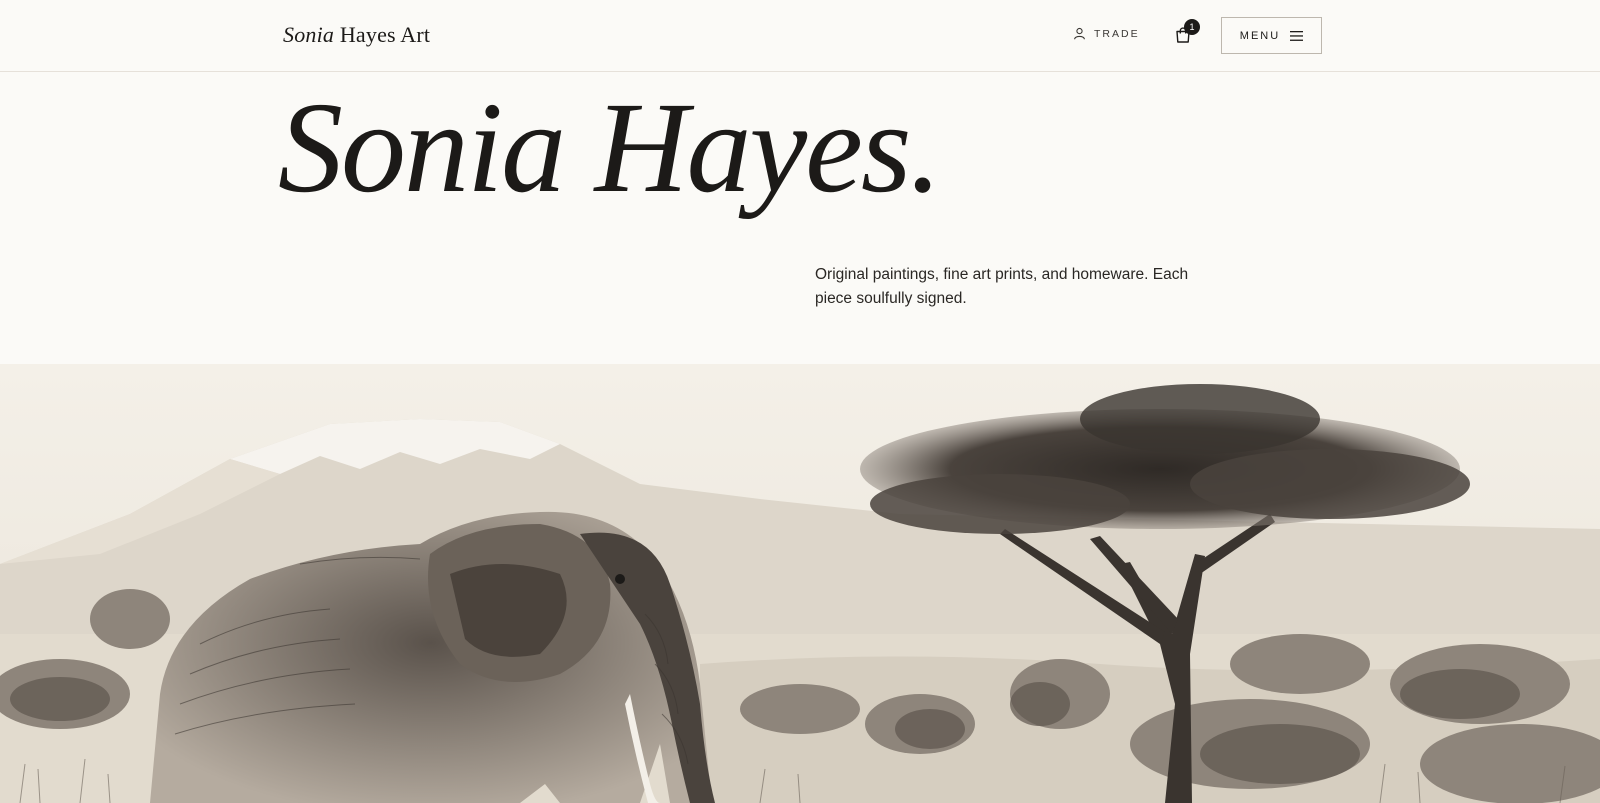 This screenshot has height=803, width=1600. What do you see at coordinates (1260, 35) in the screenshot?
I see `menu-label: MENU` at bounding box center [1260, 35].